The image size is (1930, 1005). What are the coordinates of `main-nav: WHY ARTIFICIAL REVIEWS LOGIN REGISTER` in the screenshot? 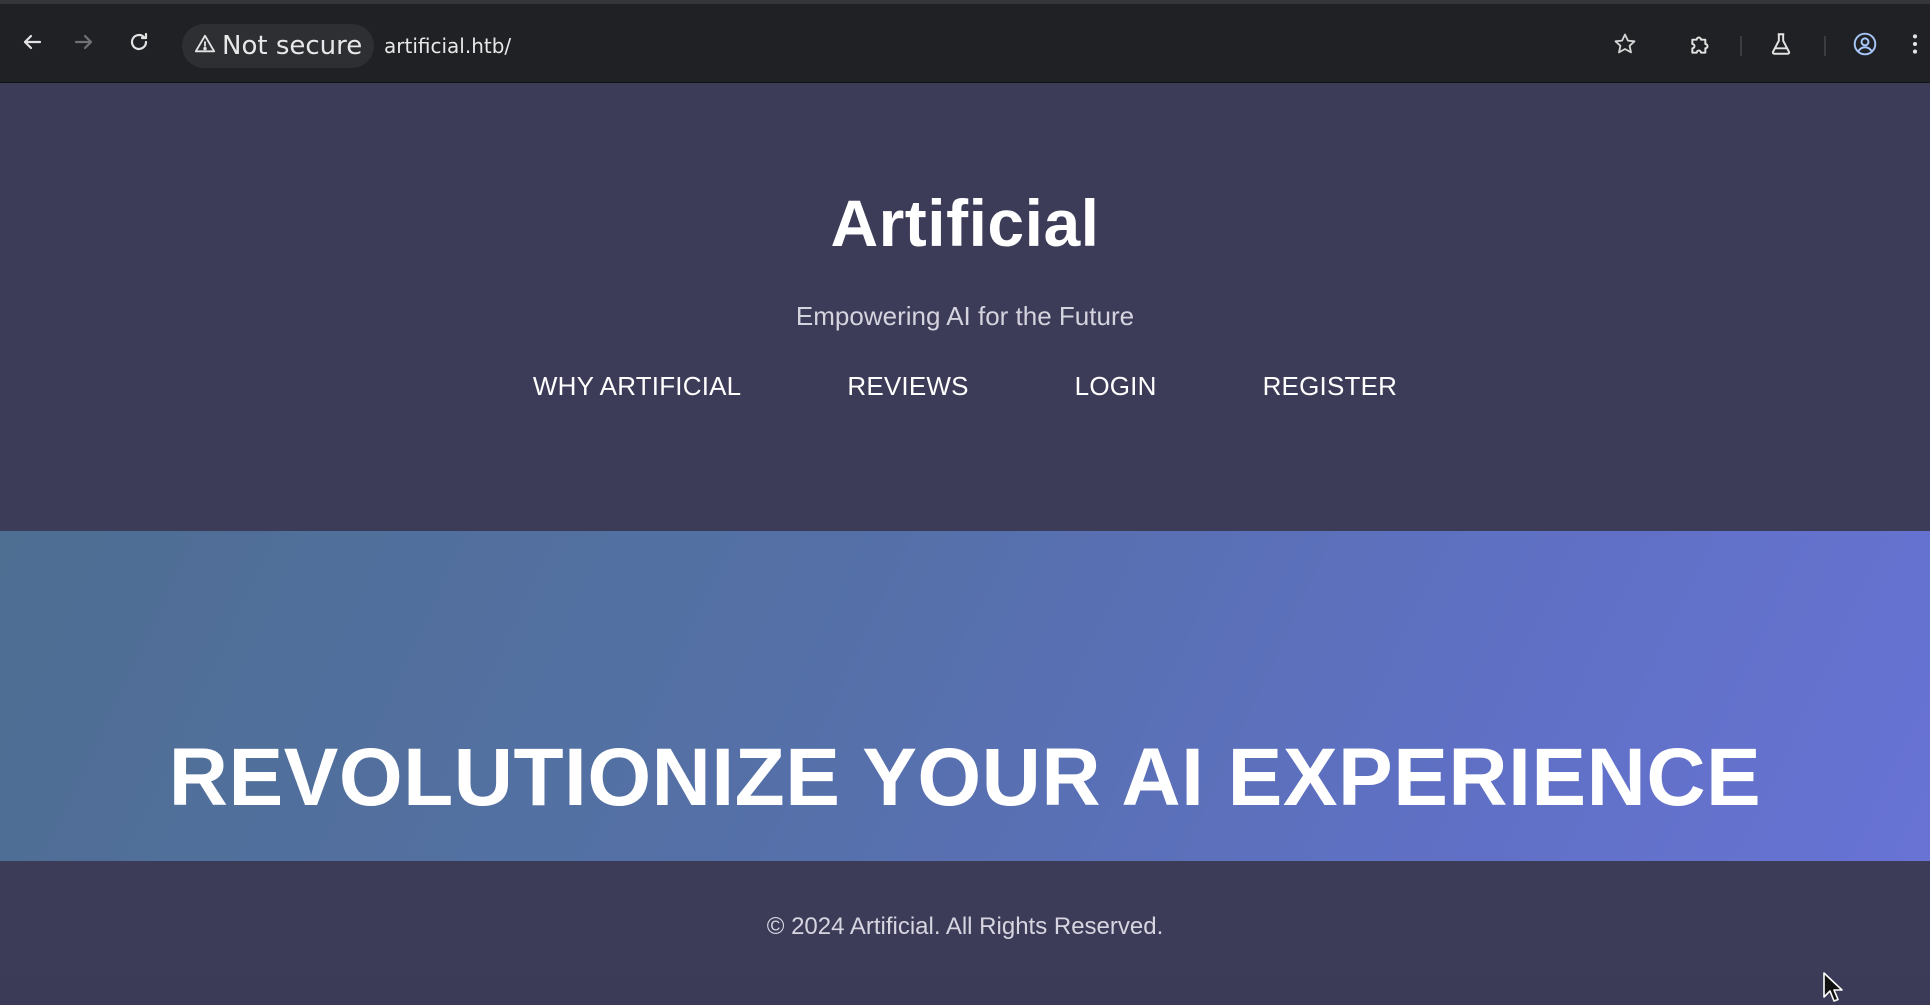 It's located at (965, 386).